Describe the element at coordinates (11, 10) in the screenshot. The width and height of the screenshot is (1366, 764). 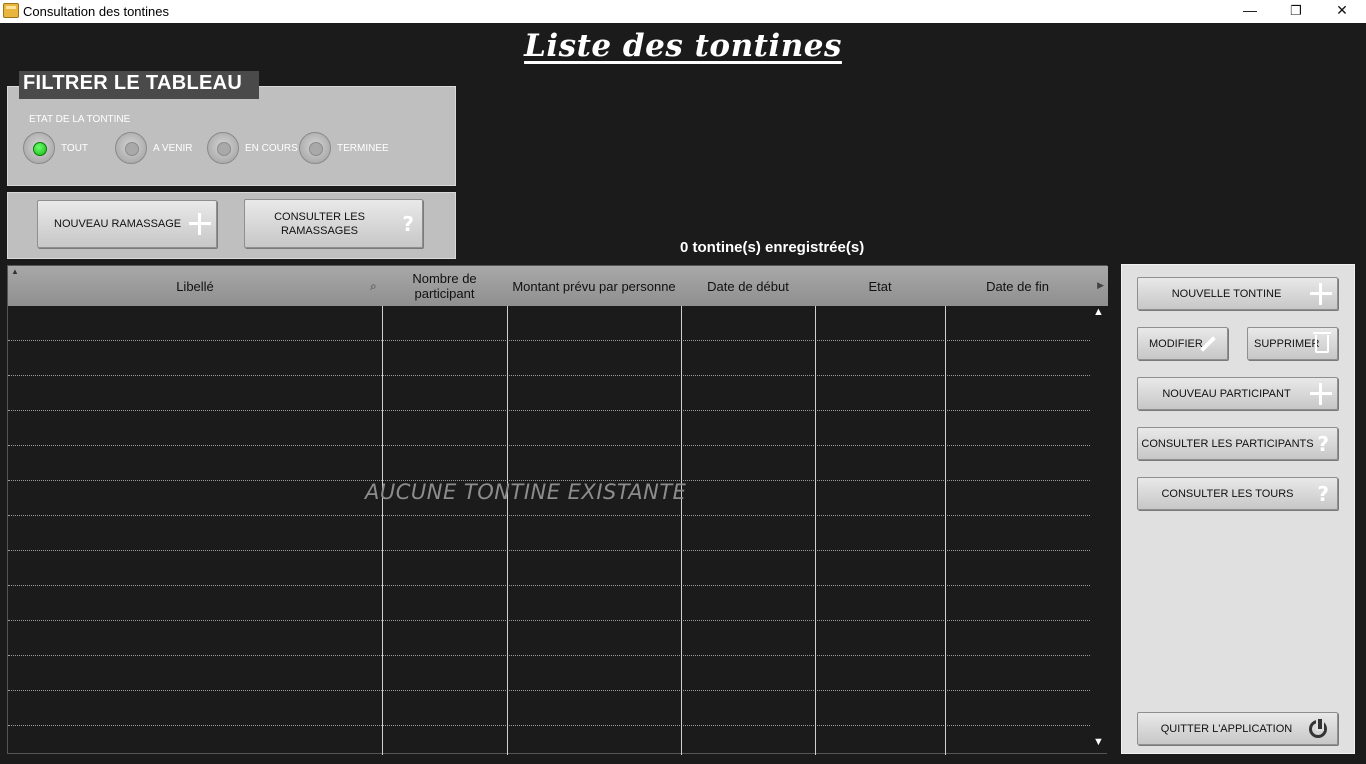
I see `app-folder-icon` at that location.